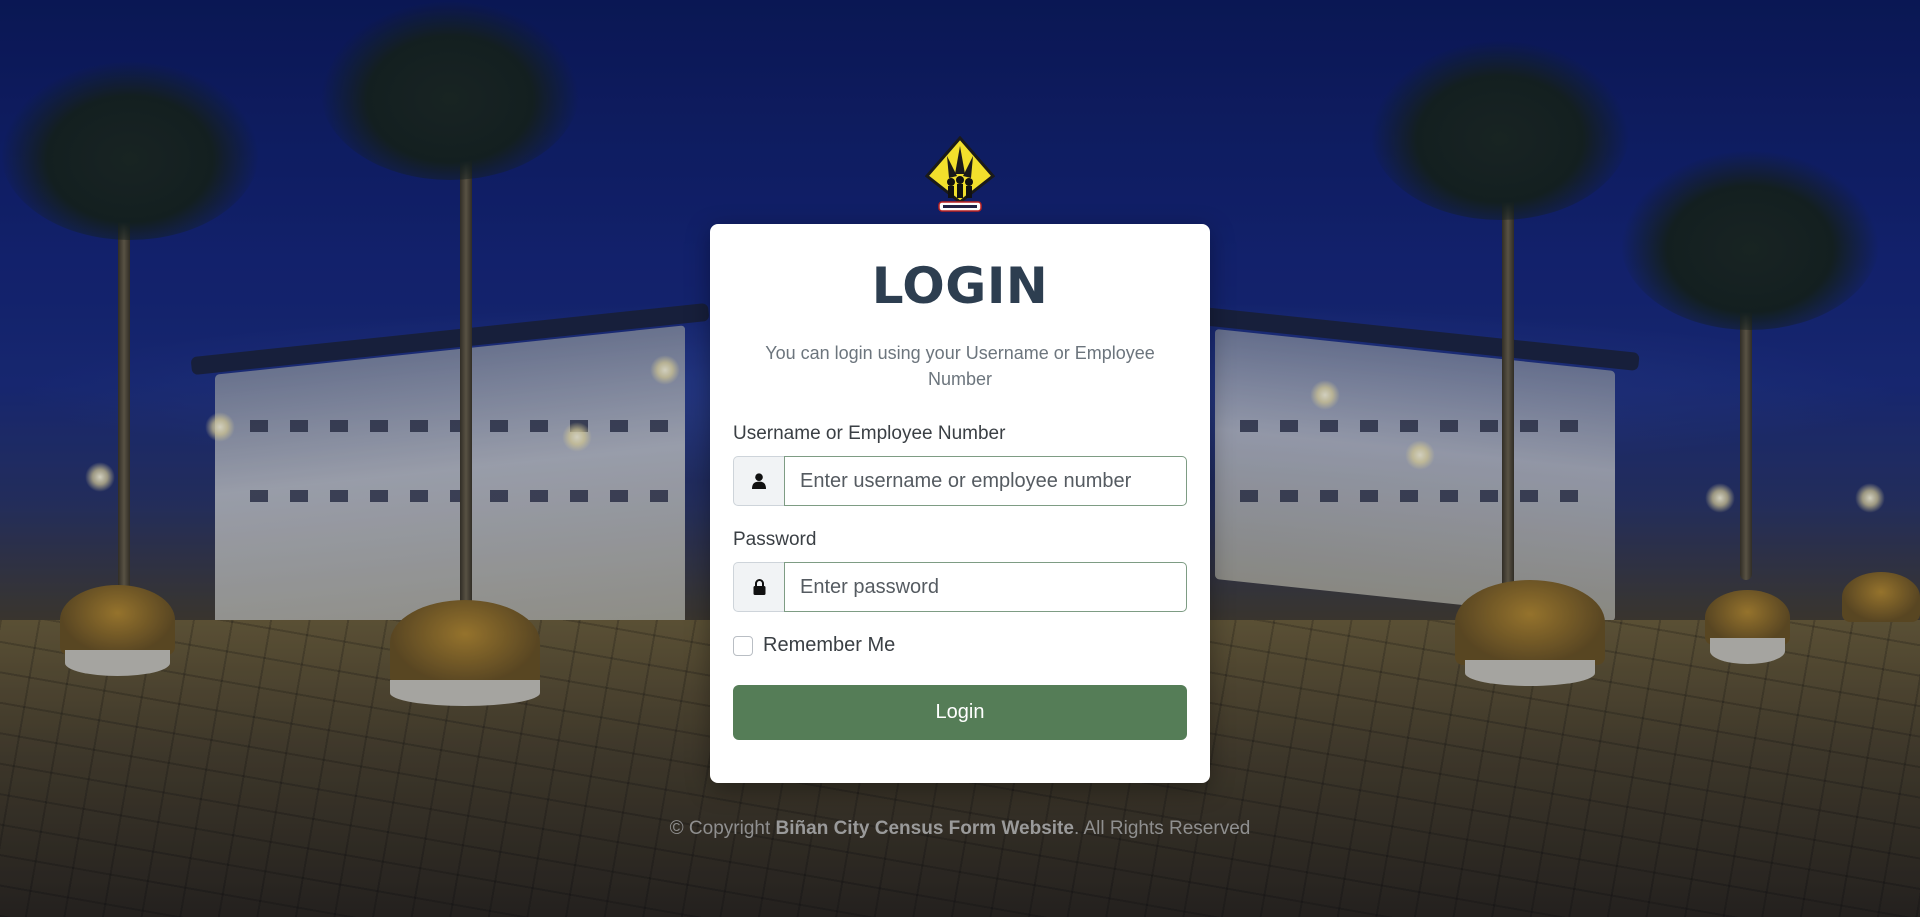 The height and width of the screenshot is (917, 1920). I want to click on footer-prefix: © Copyright, so click(722, 828).